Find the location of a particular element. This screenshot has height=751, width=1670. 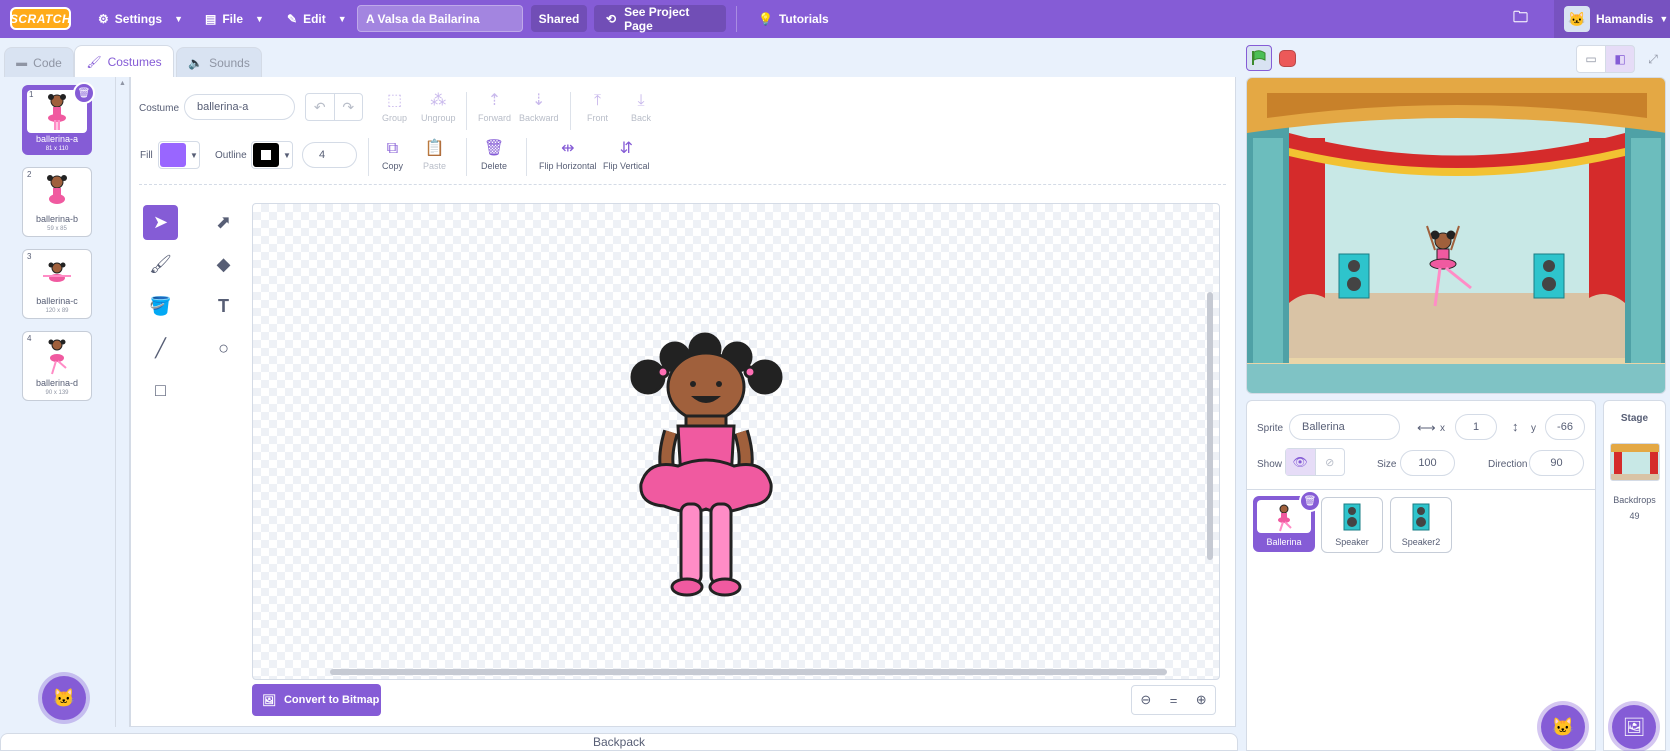

backward-button: ⇣ Backward is located at coordinates (539, 107).